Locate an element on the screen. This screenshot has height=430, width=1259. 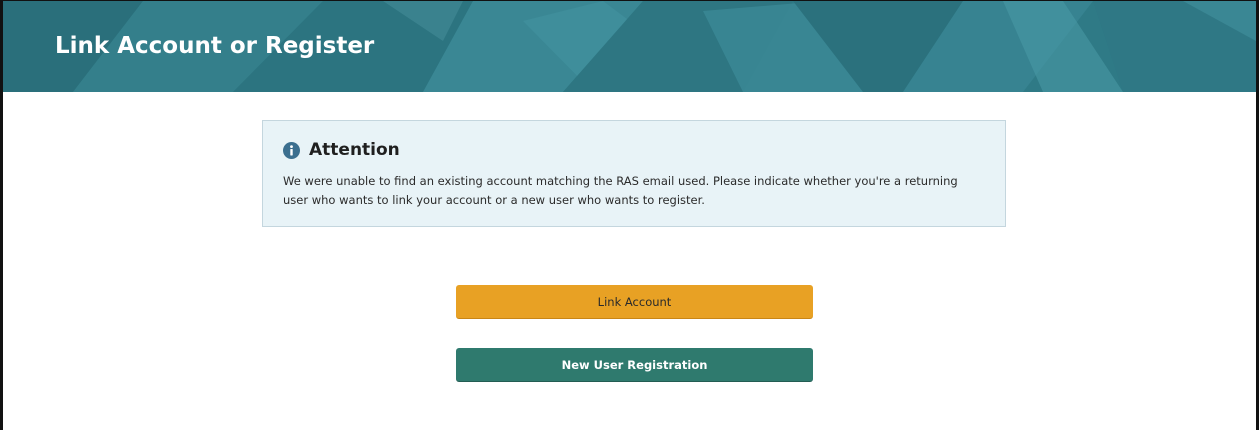
link-account-button: Link Account is located at coordinates (634, 302).